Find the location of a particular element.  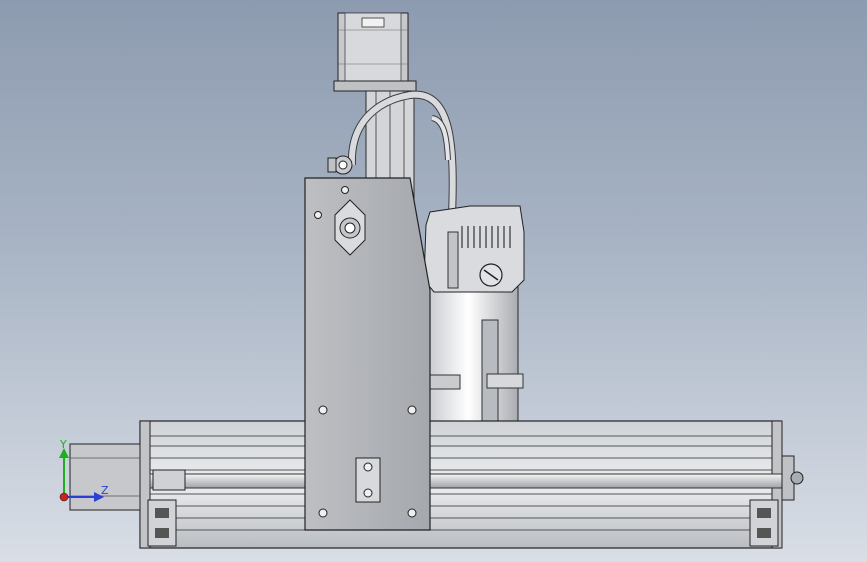

triad-z-label: Z is located at coordinates (105, 490).